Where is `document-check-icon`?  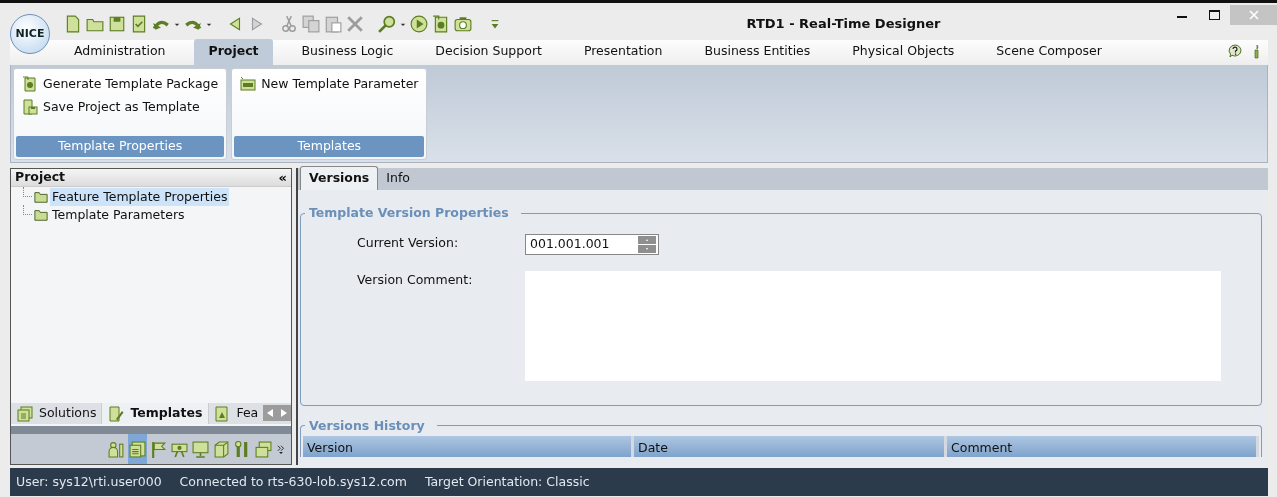
document-check-icon is located at coordinates (139, 24).